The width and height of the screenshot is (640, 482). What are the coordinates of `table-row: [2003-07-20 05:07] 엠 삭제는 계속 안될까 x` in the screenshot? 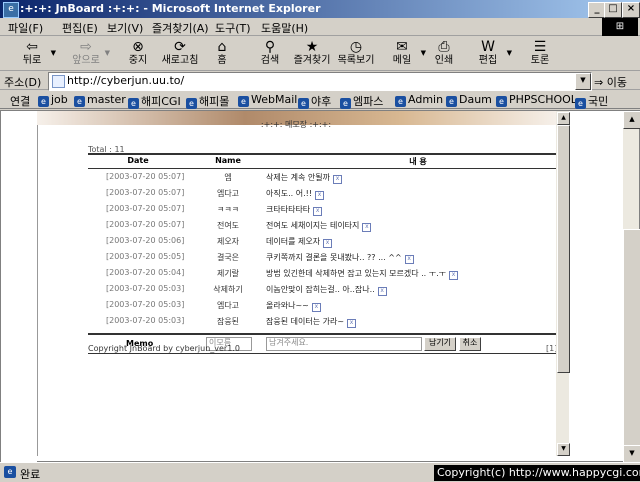 It's located at (322, 177).